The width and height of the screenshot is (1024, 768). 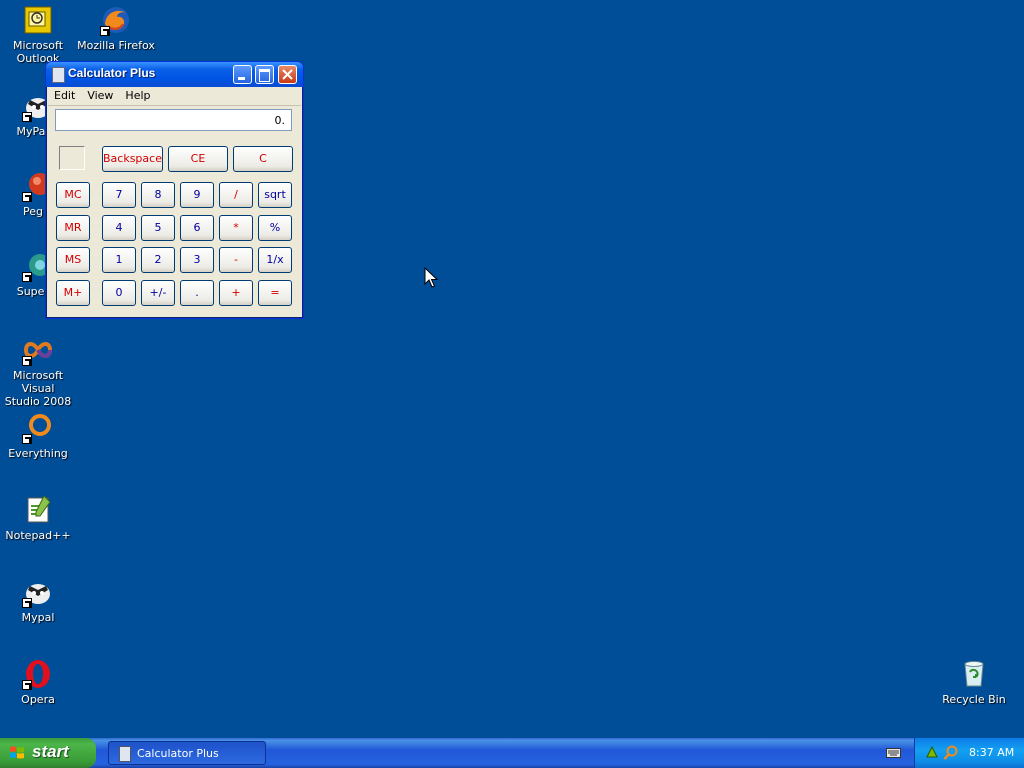 I want to click on clock: 8:37 AM, so click(x=991, y=752).